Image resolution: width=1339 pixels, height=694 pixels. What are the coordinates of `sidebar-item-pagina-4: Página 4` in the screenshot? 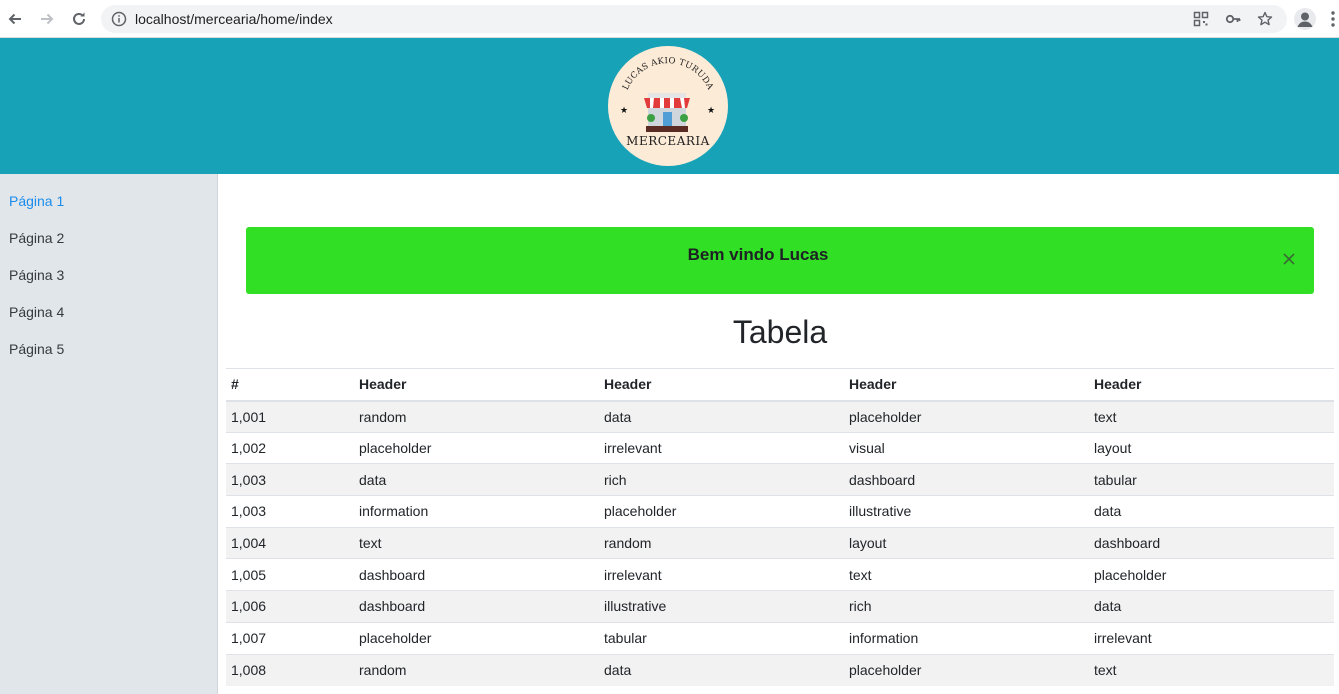 It's located at (36, 312).